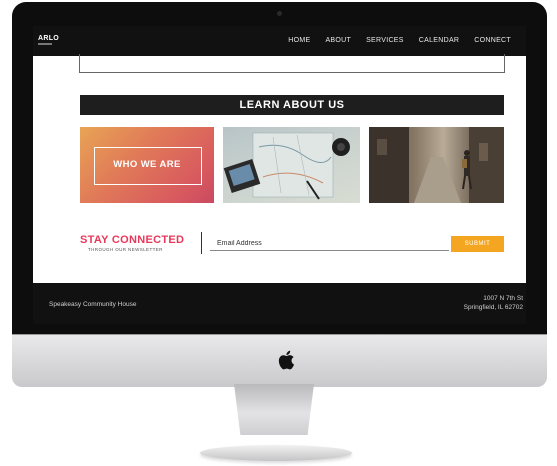 This screenshot has height=466, width=557. I want to click on monitor-stand-base, so click(276, 453).